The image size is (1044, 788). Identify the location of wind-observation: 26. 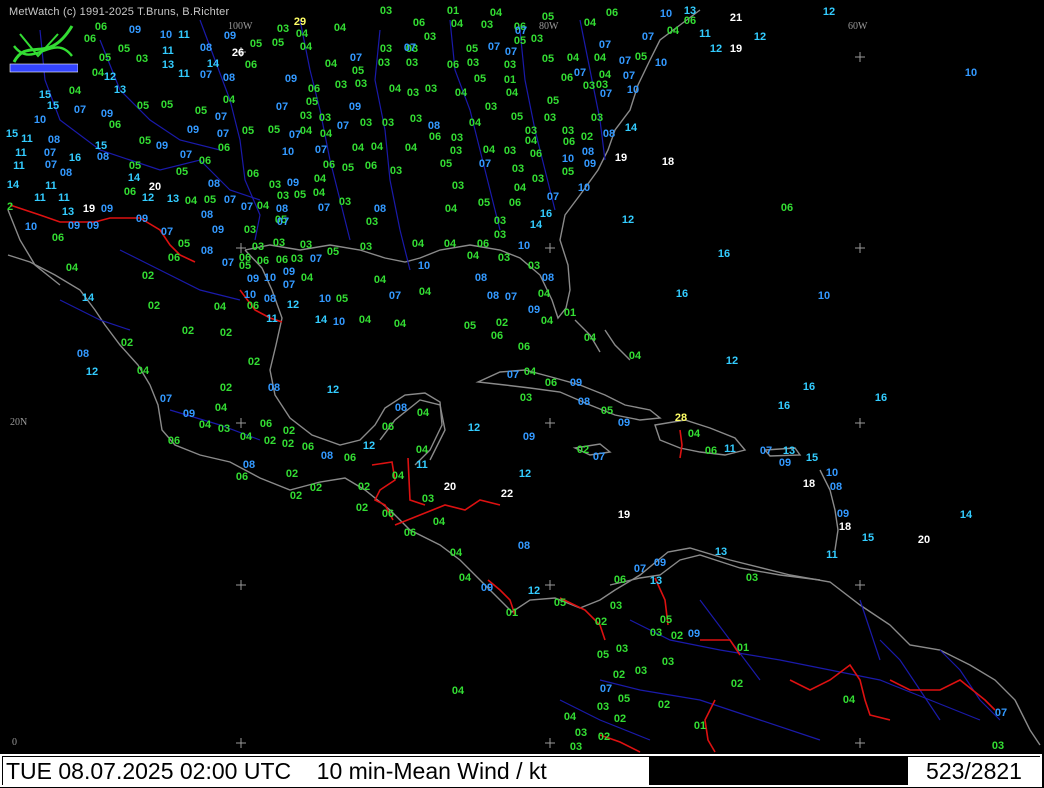
(238, 53).